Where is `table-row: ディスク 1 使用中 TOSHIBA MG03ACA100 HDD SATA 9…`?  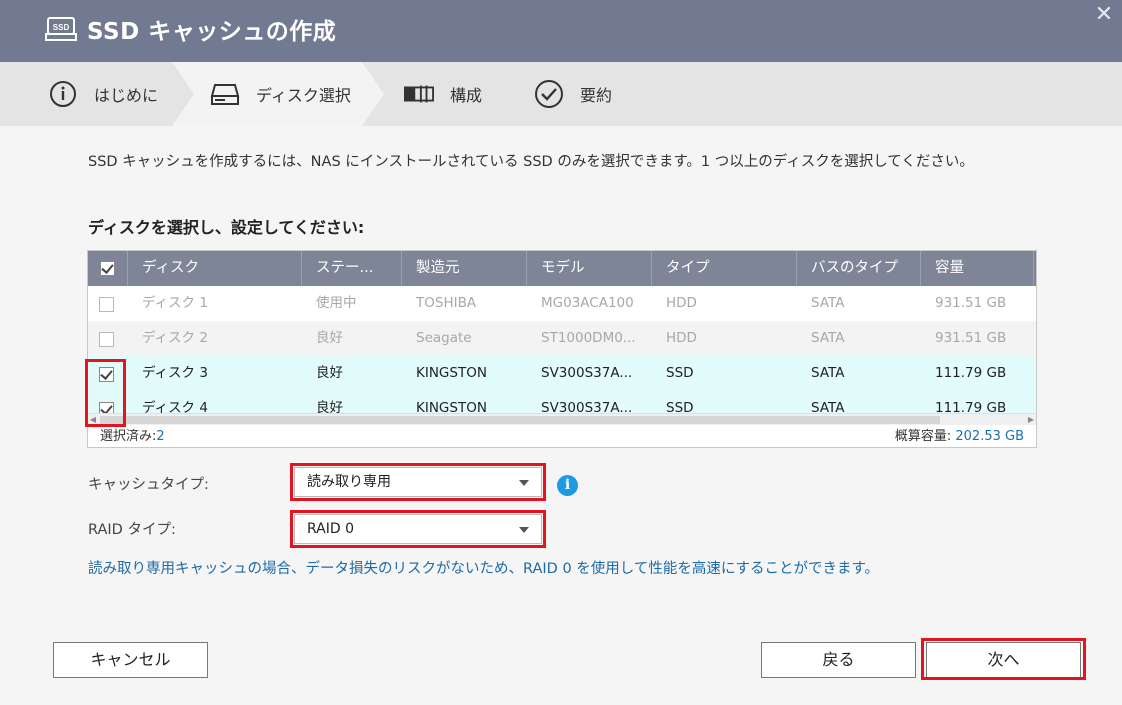
table-row: ディスク 1 使用中 TOSHIBA MG03ACA100 HDD SATA 9… is located at coordinates (562, 303).